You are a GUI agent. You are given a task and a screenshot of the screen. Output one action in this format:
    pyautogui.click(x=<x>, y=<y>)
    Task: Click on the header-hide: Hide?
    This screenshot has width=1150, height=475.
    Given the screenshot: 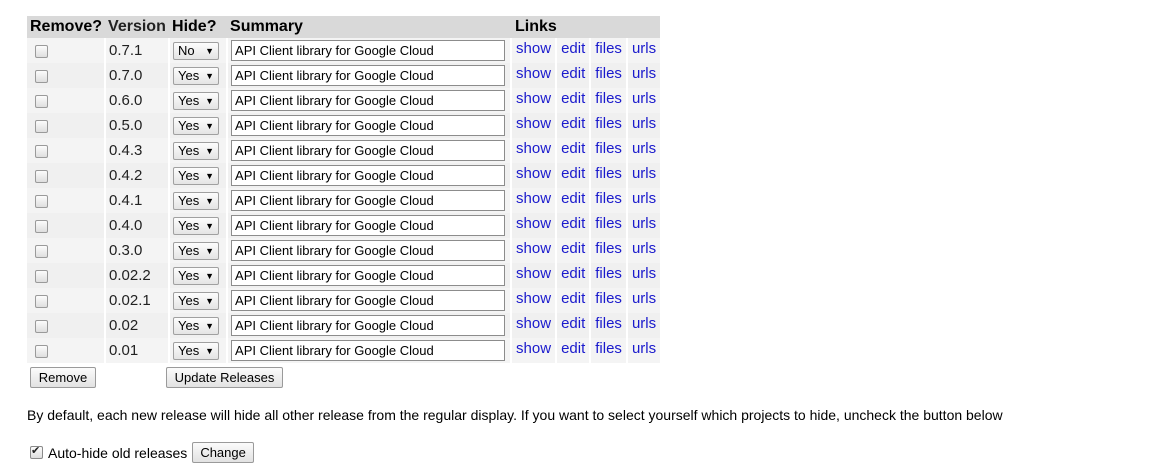 What is the action you would take?
    pyautogui.click(x=198, y=27)
    